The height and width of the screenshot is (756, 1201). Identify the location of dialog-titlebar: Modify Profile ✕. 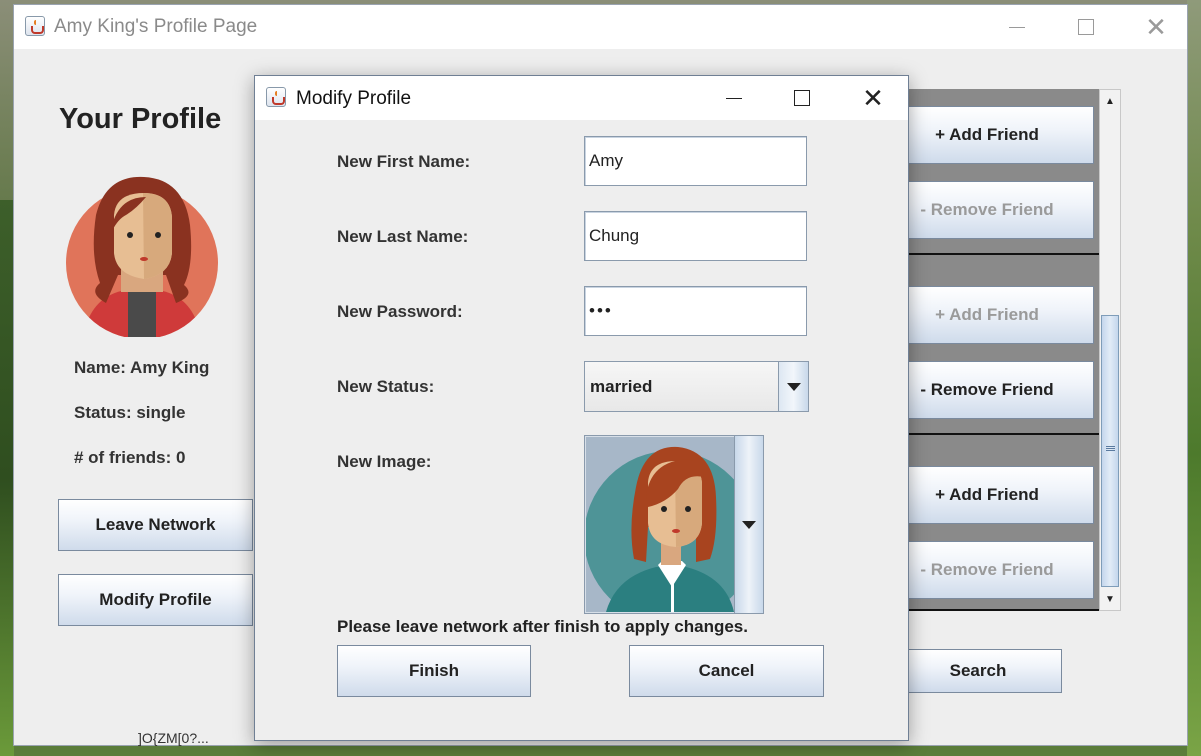
(581, 98).